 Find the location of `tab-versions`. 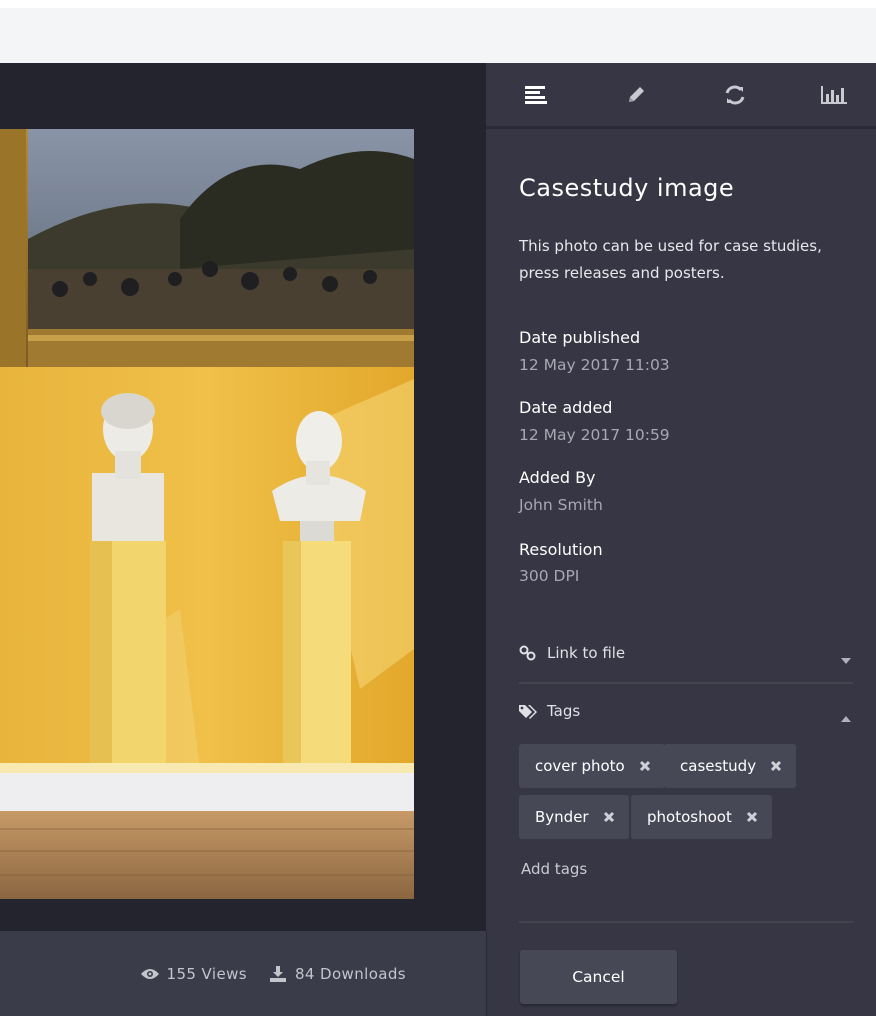

tab-versions is located at coordinates (735, 95).